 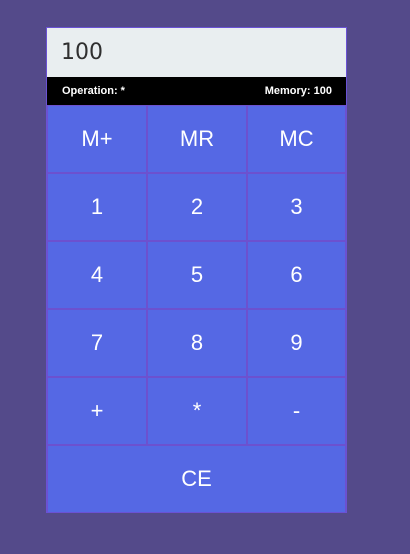 What do you see at coordinates (196, 52) in the screenshot?
I see `calculator-display: 100` at bounding box center [196, 52].